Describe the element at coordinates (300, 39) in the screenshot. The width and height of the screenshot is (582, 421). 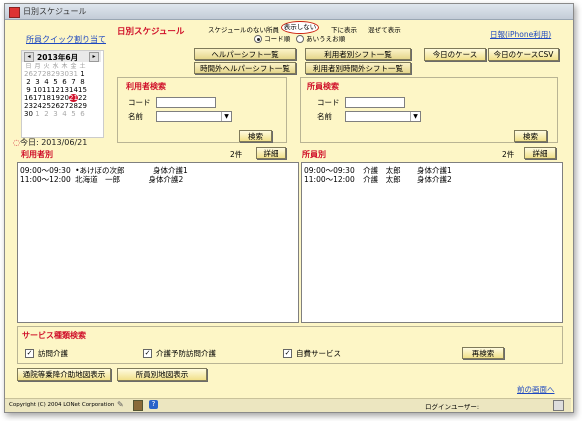
I see `radio-icon` at that location.